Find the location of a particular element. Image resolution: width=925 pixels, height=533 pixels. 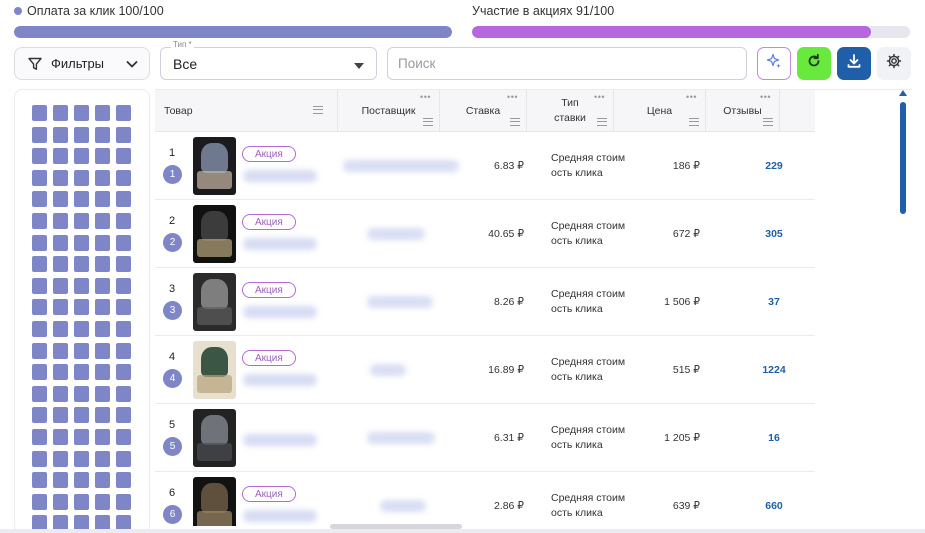

column-header-rate-label: Ставка is located at coordinates (483, 110).